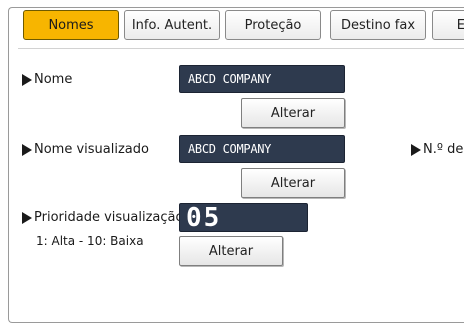  What do you see at coordinates (90, 241) in the screenshot?
I see `priority-range-hint: 1: Alta - 10: Baixa` at bounding box center [90, 241].